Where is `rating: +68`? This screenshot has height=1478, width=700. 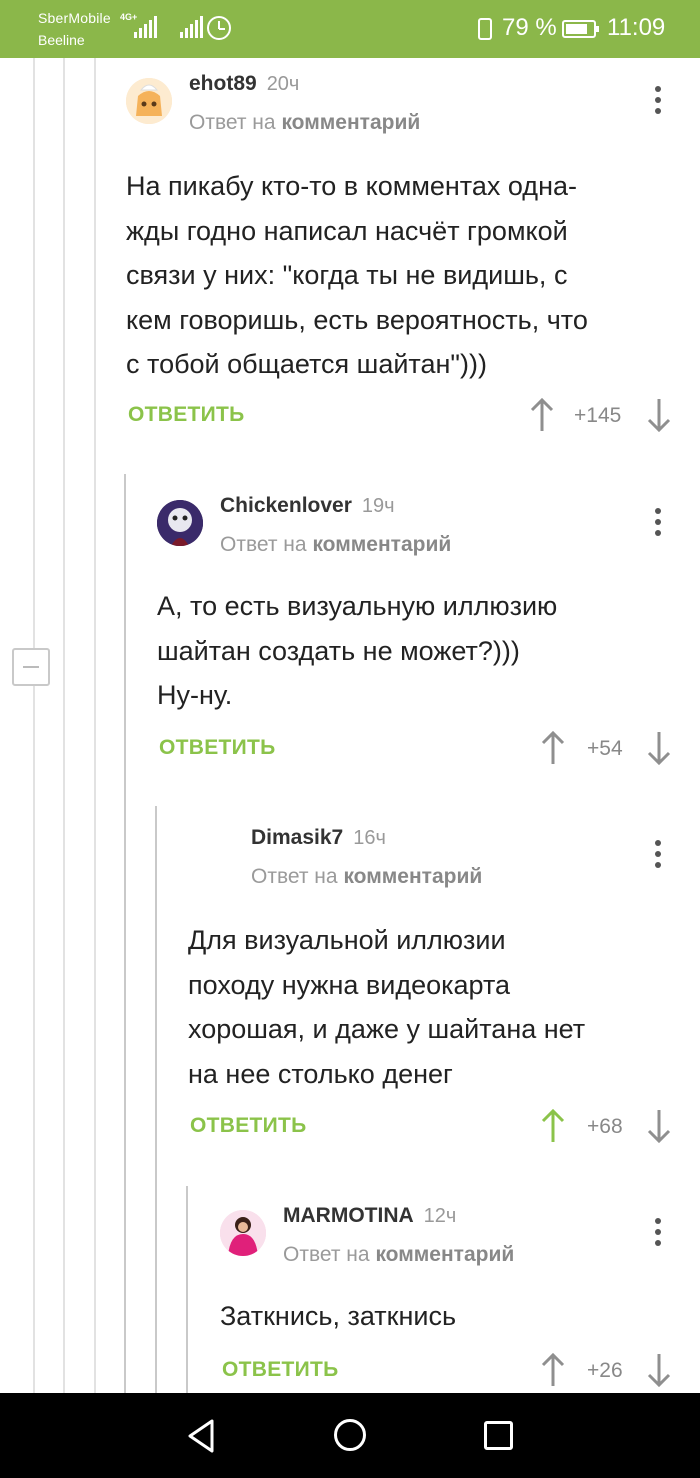 rating: +68 is located at coordinates (605, 1126).